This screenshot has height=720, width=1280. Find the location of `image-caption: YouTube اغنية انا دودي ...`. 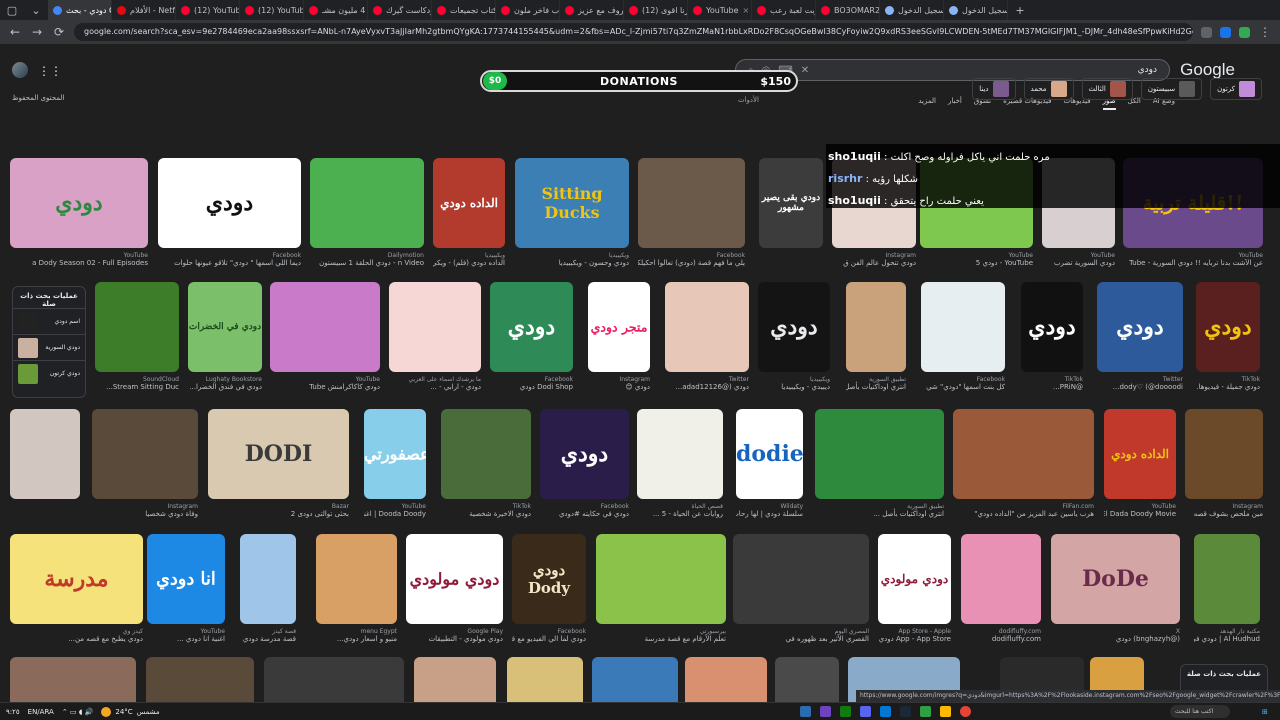

image-caption: YouTube اغنية انا دودي ... is located at coordinates (186, 635).